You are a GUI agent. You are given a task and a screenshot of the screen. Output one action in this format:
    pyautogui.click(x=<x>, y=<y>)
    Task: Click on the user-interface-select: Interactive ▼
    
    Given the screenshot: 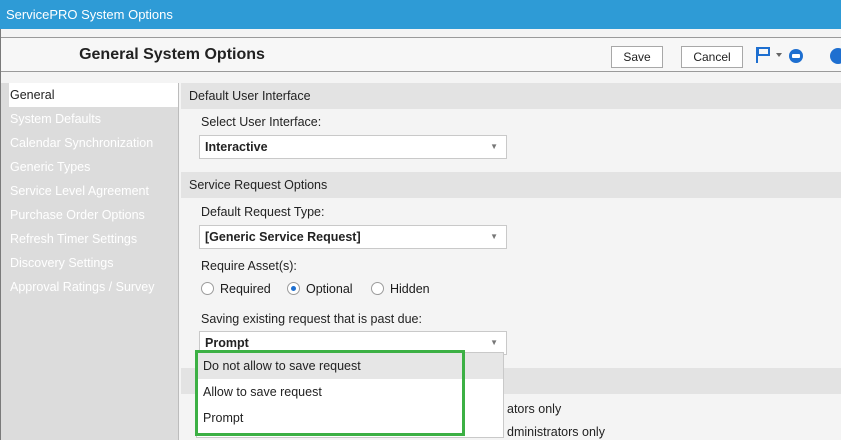 What is the action you would take?
    pyautogui.click(x=353, y=147)
    